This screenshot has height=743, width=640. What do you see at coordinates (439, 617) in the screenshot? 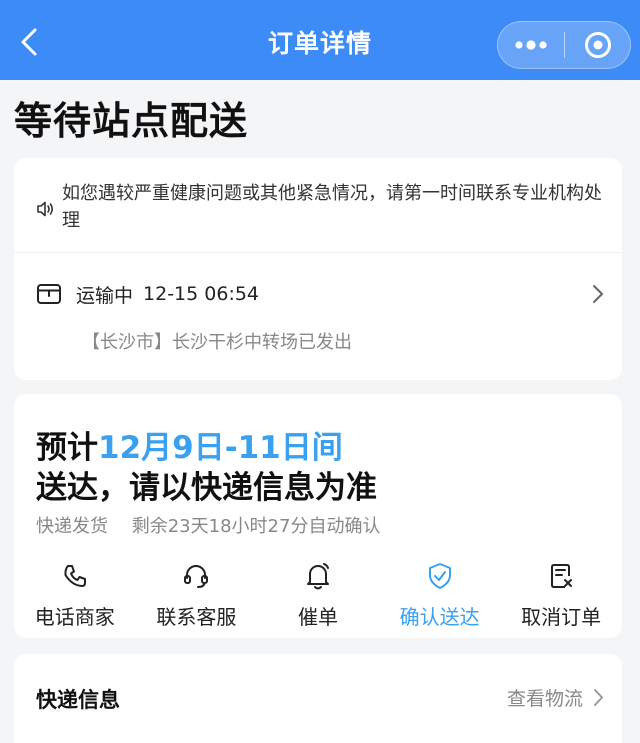
I see `action-label: 确认送达` at bounding box center [439, 617].